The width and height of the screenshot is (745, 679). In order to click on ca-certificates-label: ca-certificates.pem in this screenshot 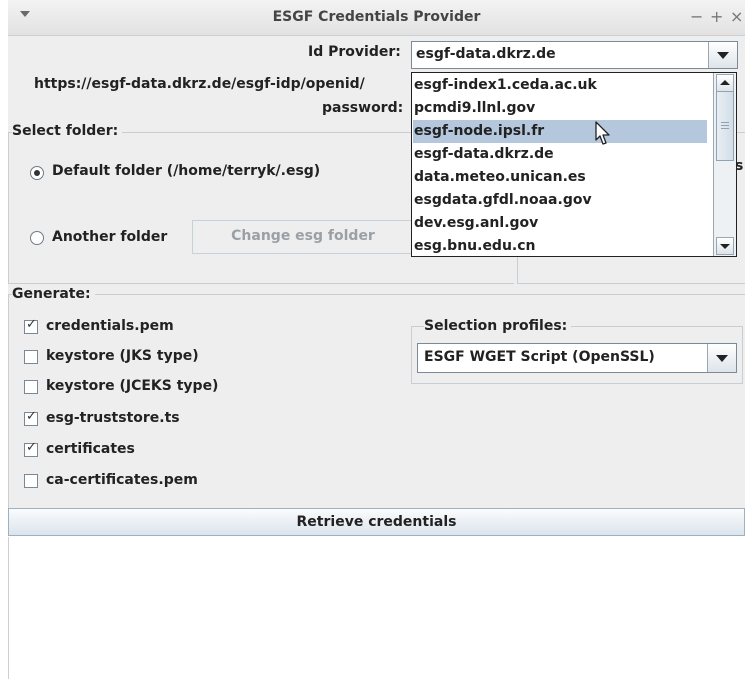, I will do `click(122, 480)`.